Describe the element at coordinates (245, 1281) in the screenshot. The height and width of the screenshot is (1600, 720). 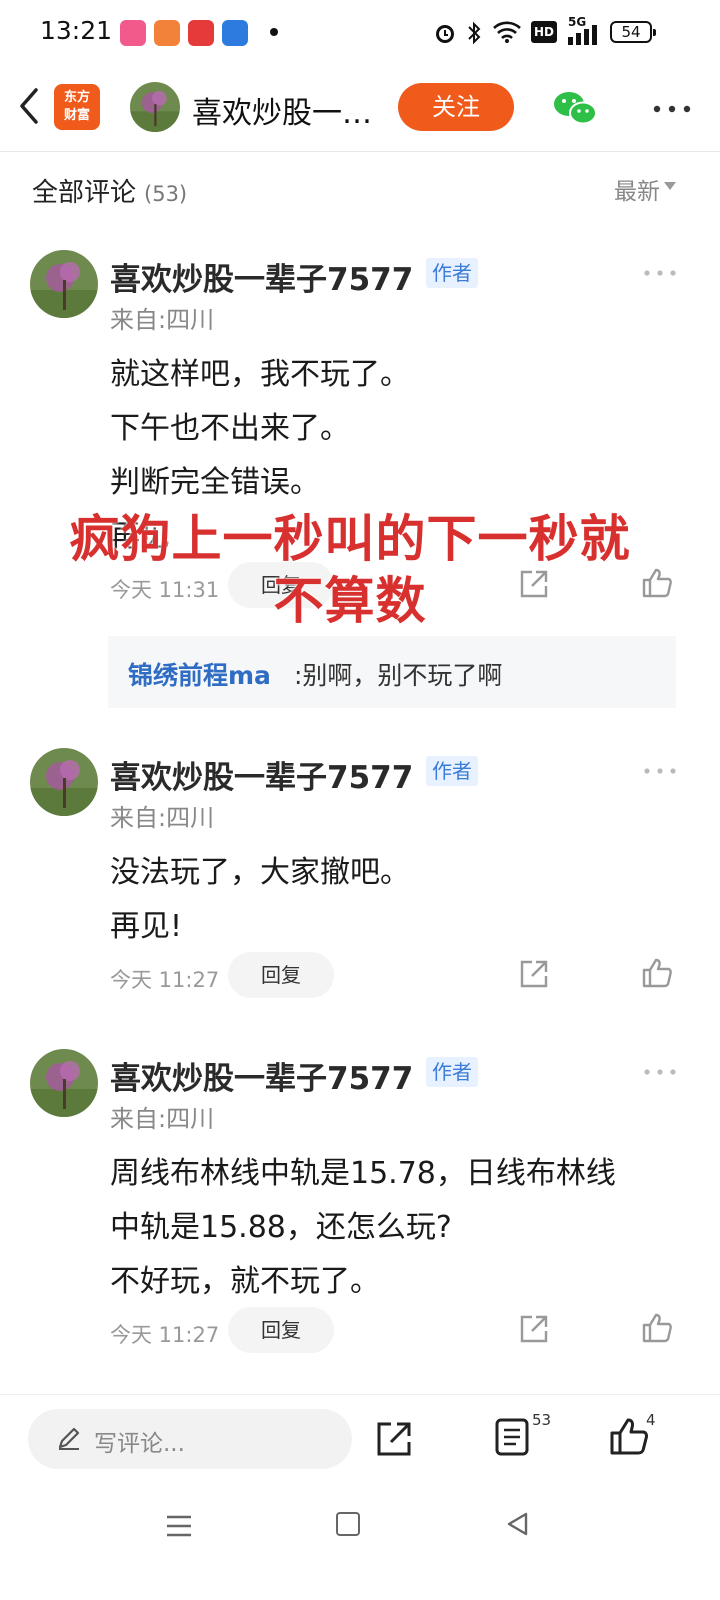
I see `comment-line: 不好玩，就不玩了。` at that location.